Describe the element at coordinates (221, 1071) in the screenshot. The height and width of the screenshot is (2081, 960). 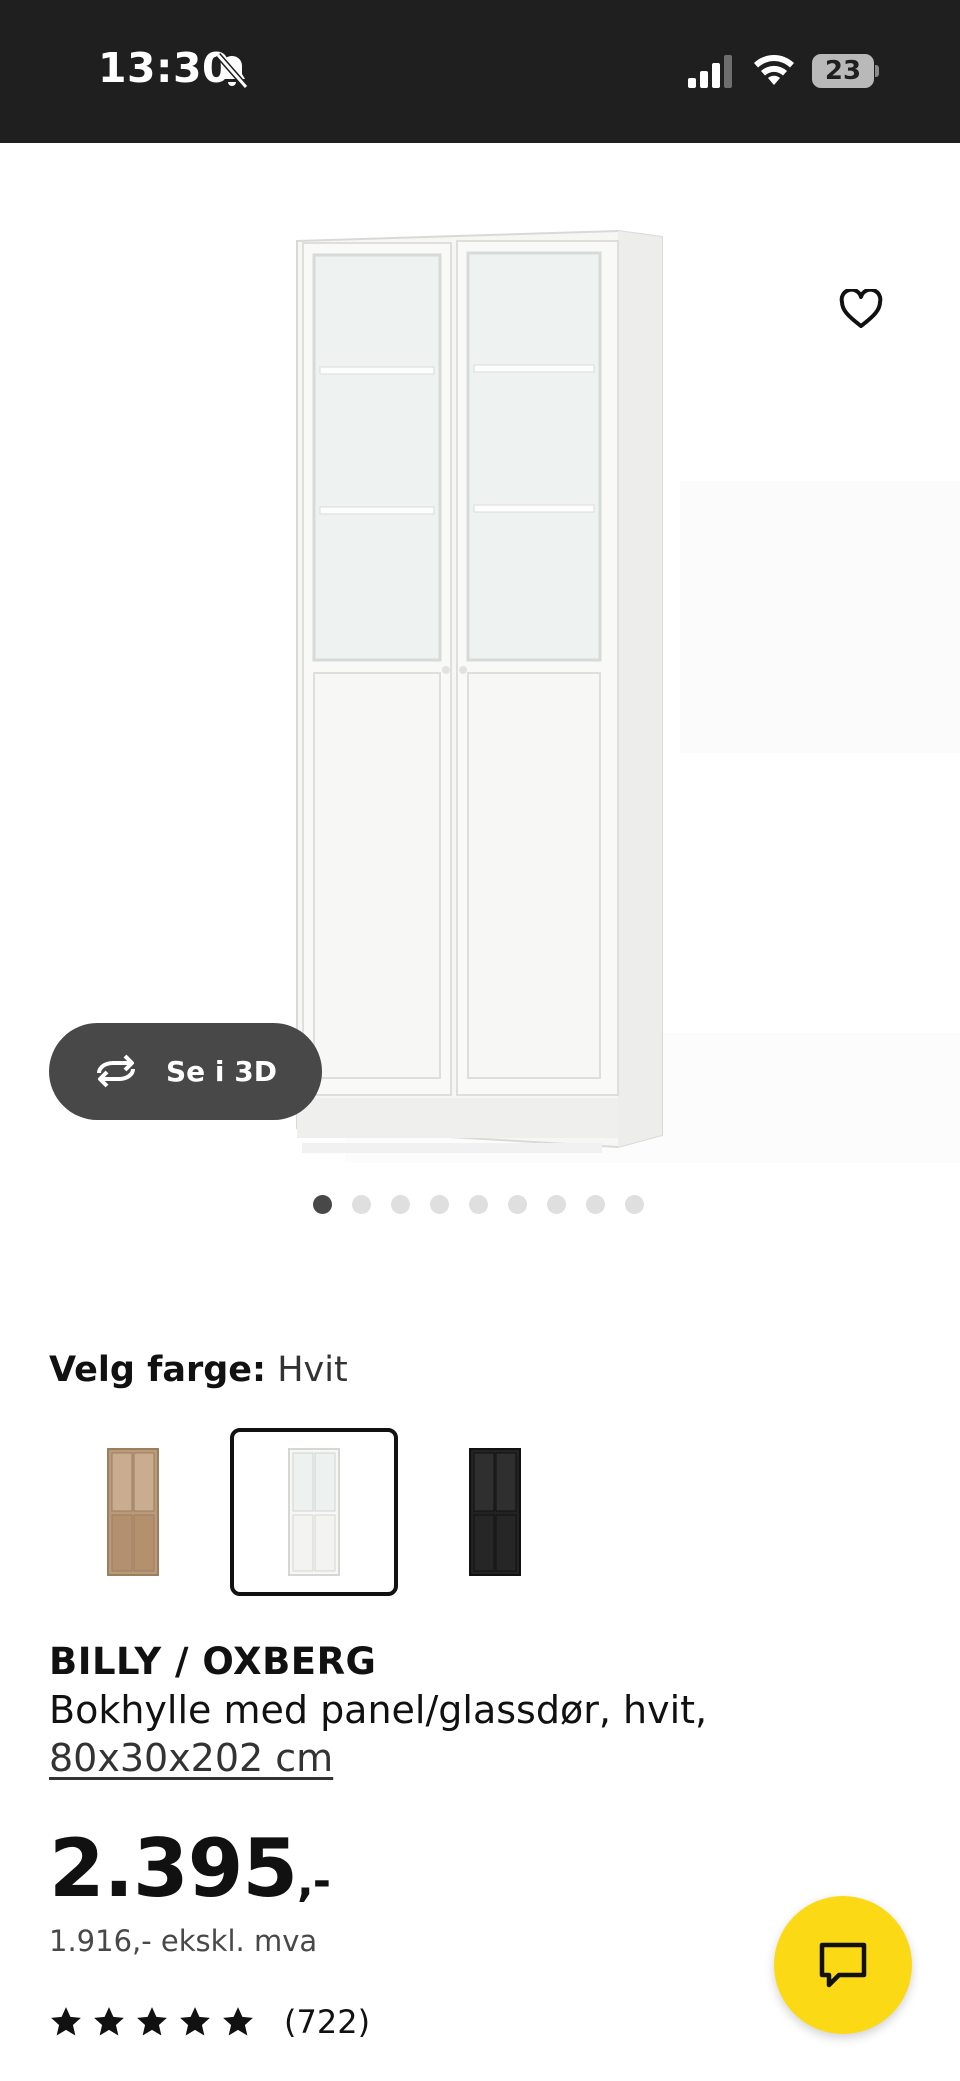
I see `view-3d-label: Se i 3D` at that location.